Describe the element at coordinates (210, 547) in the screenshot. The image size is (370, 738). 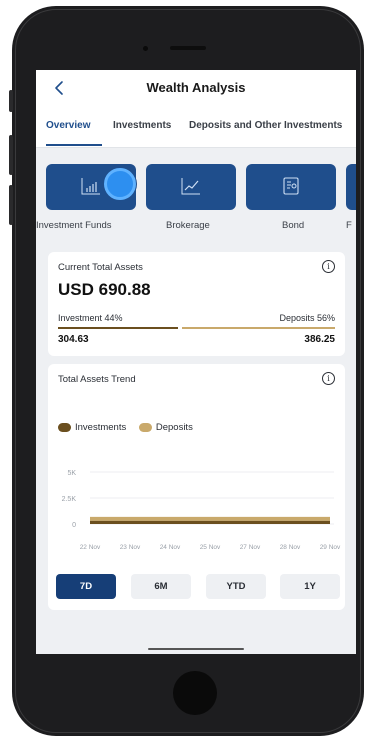
I see `x-tick-label: 25 Nov` at that location.